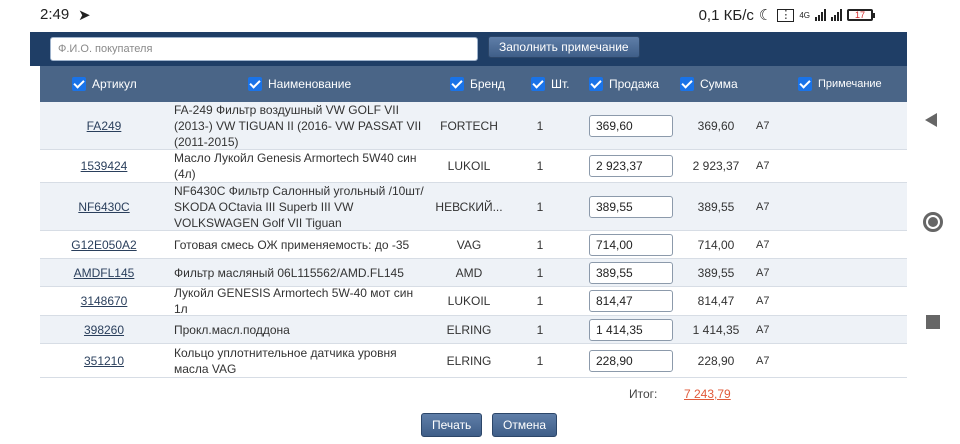  What do you see at coordinates (564, 47) in the screenshot?
I see `fill-note-button: Заполнить примечание` at bounding box center [564, 47].